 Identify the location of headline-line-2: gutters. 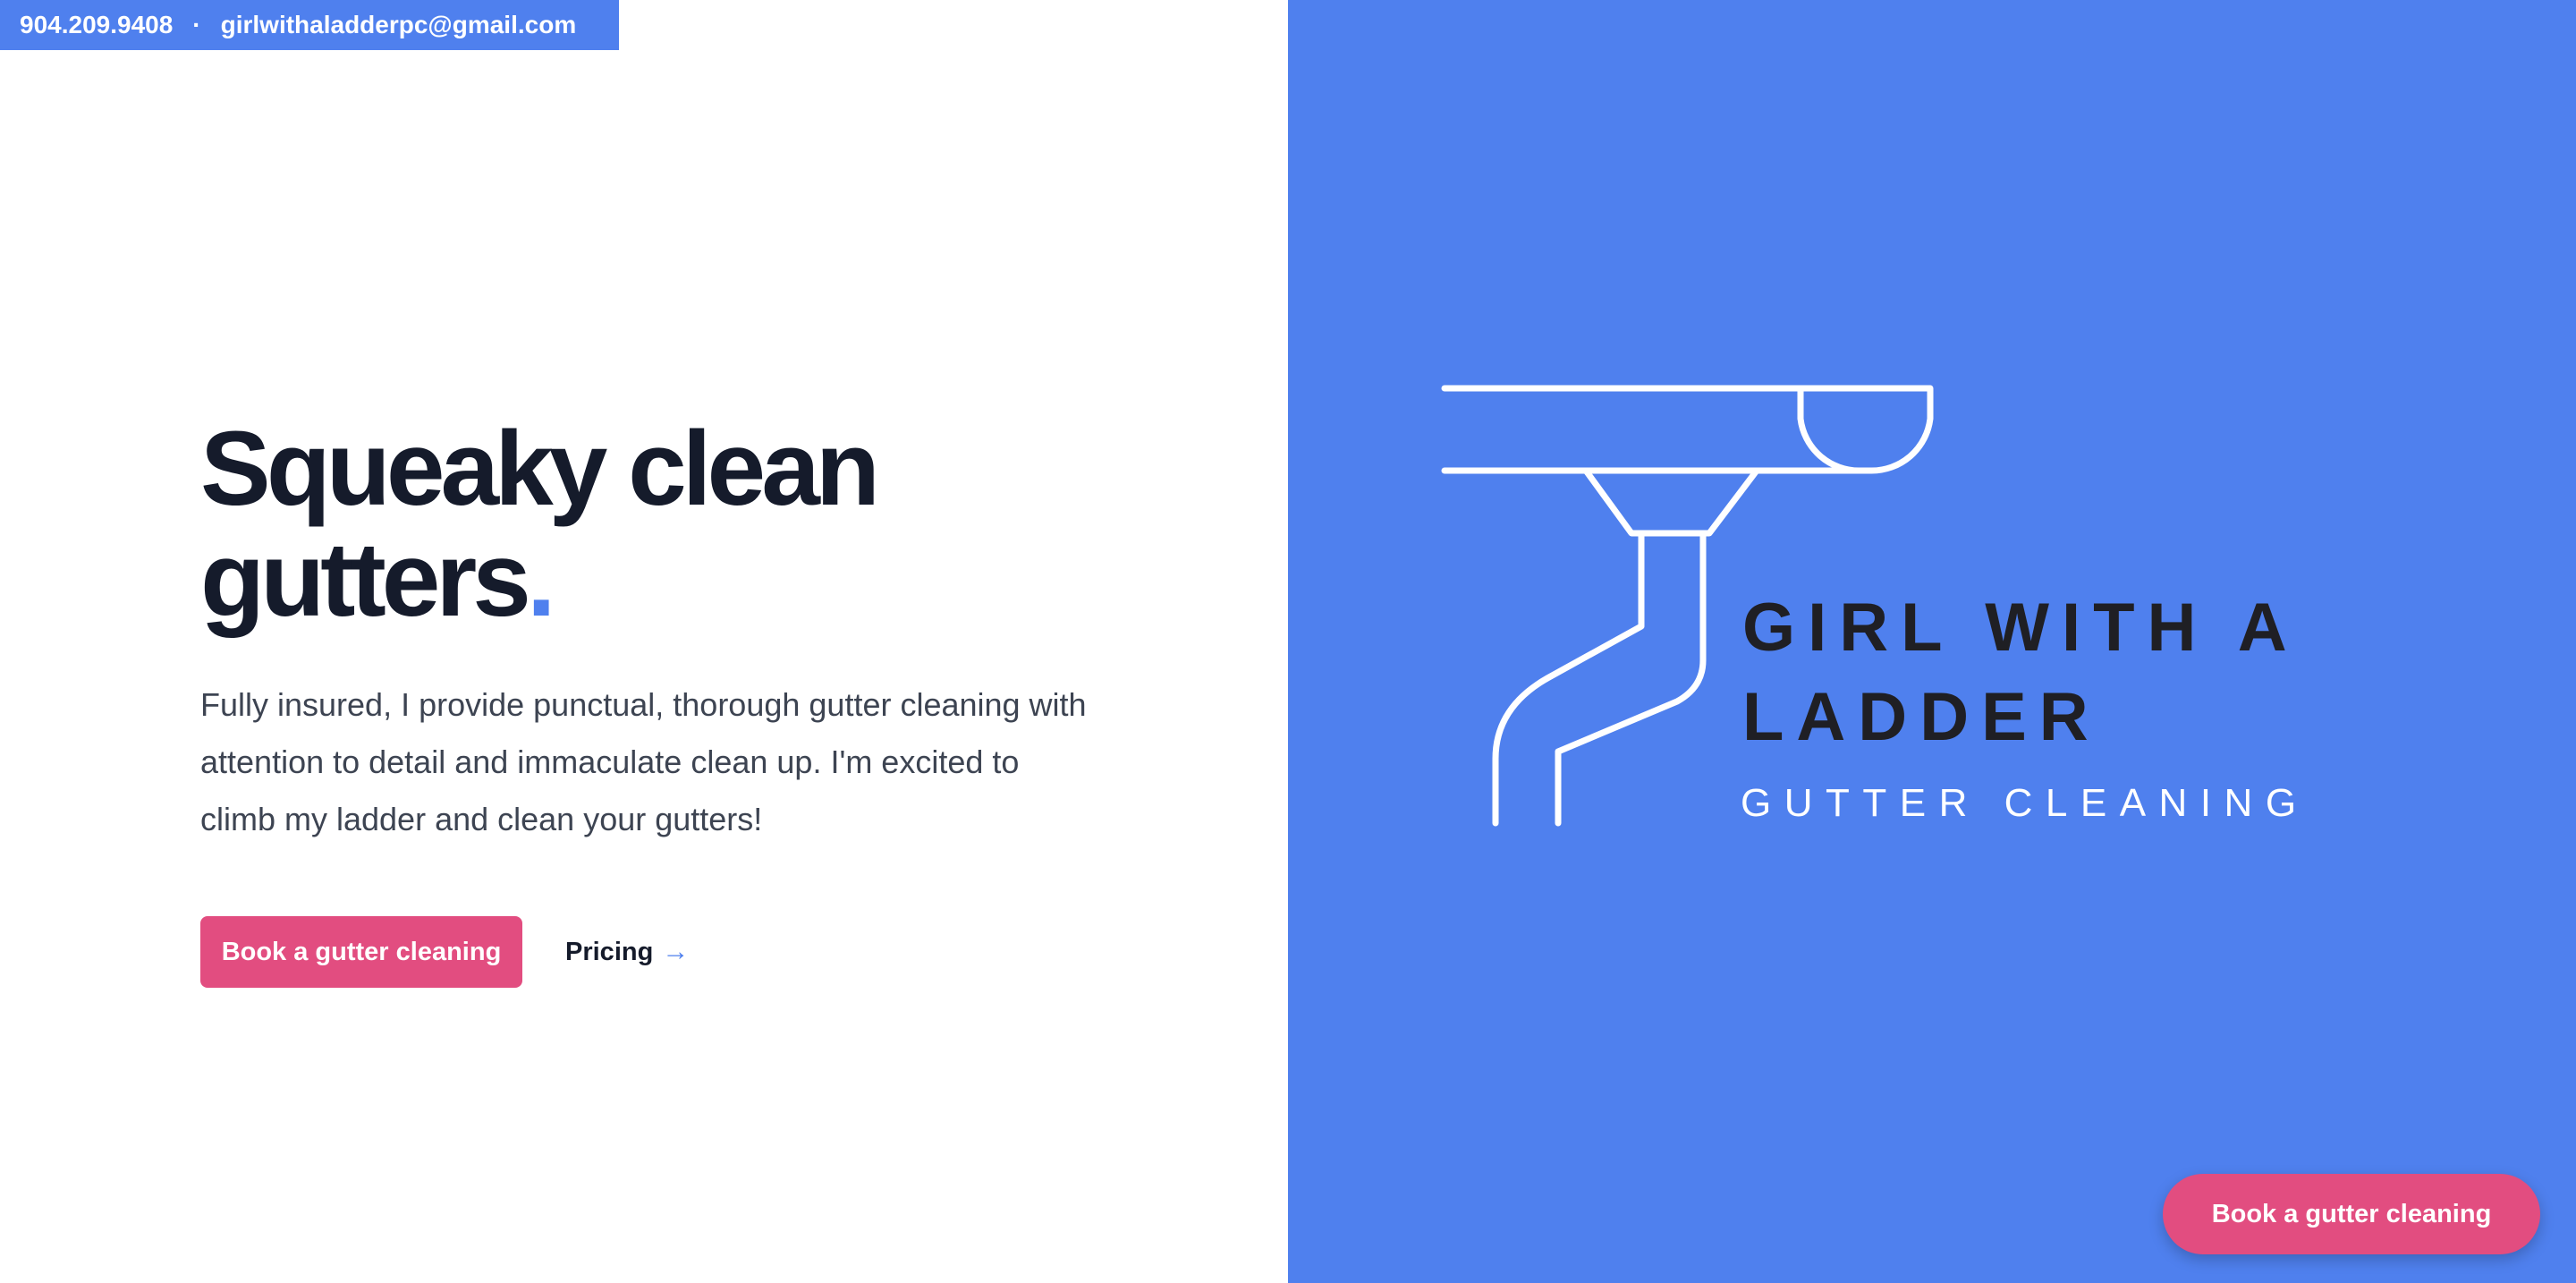
(365, 580).